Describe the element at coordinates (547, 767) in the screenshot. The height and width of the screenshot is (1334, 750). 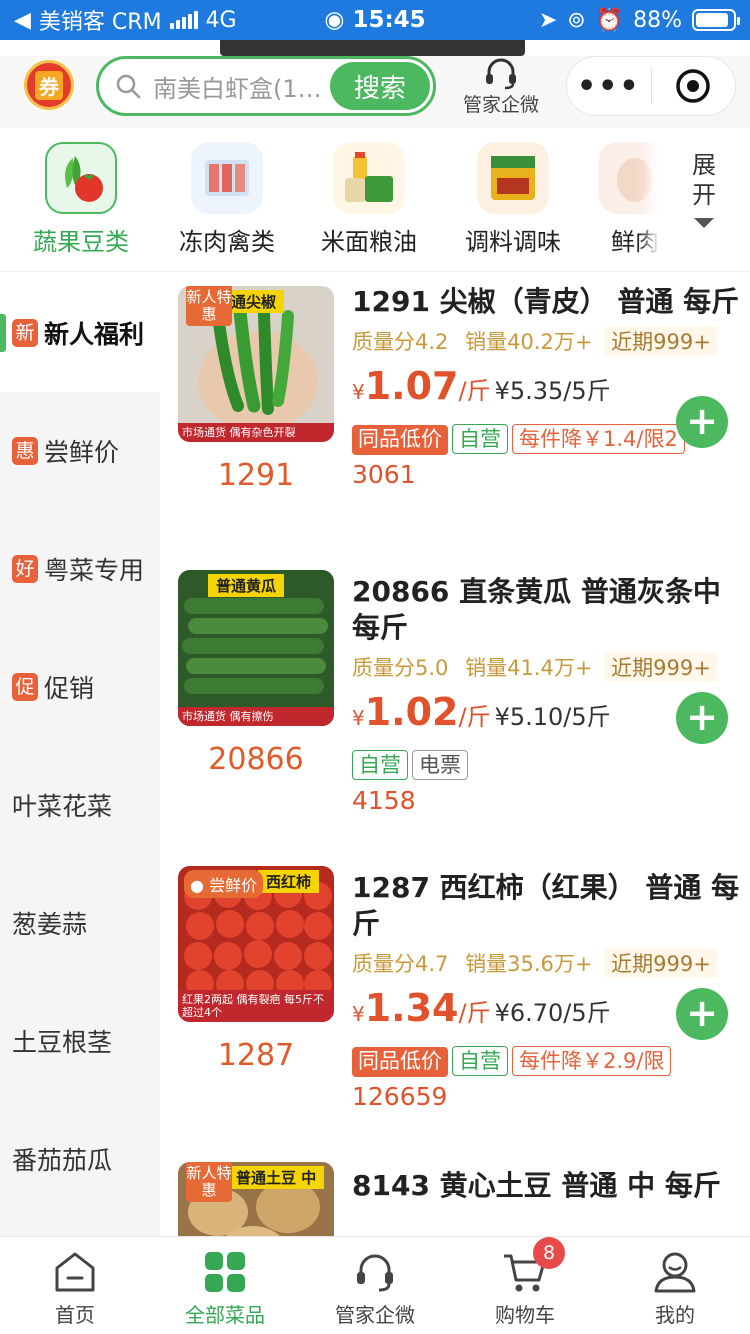
I see `product-tags: 自营 电票` at that location.